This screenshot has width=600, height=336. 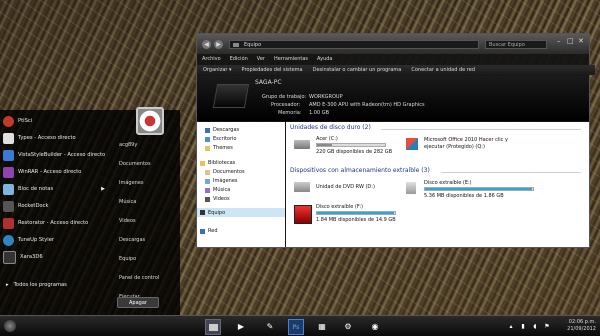 I want to click on all-programs-button: ▸ Todos los programas, so click(x=57, y=285).